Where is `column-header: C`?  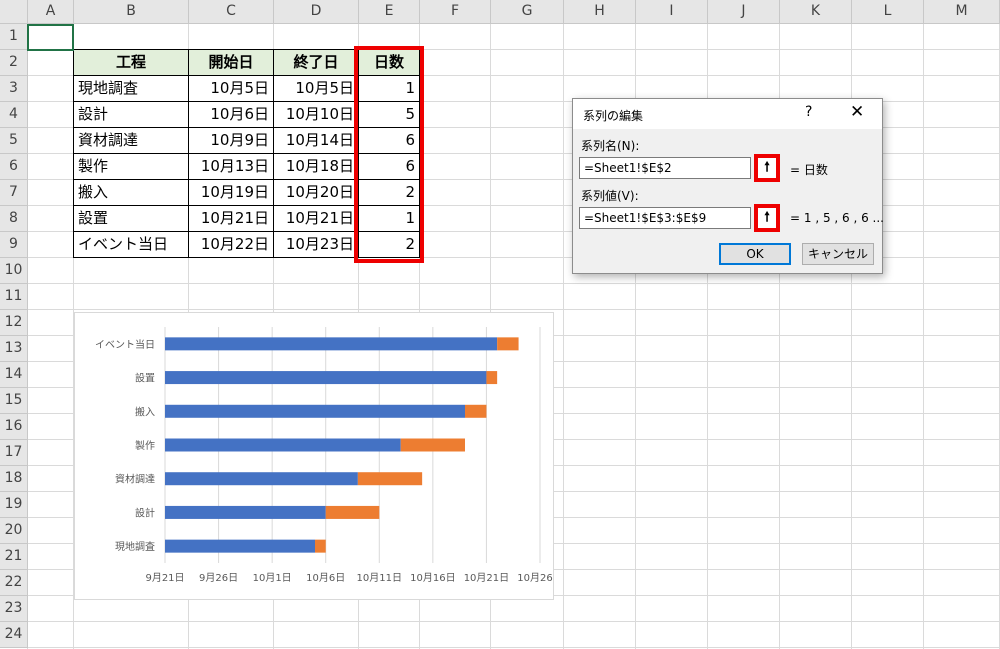 column-header: C is located at coordinates (231, 12).